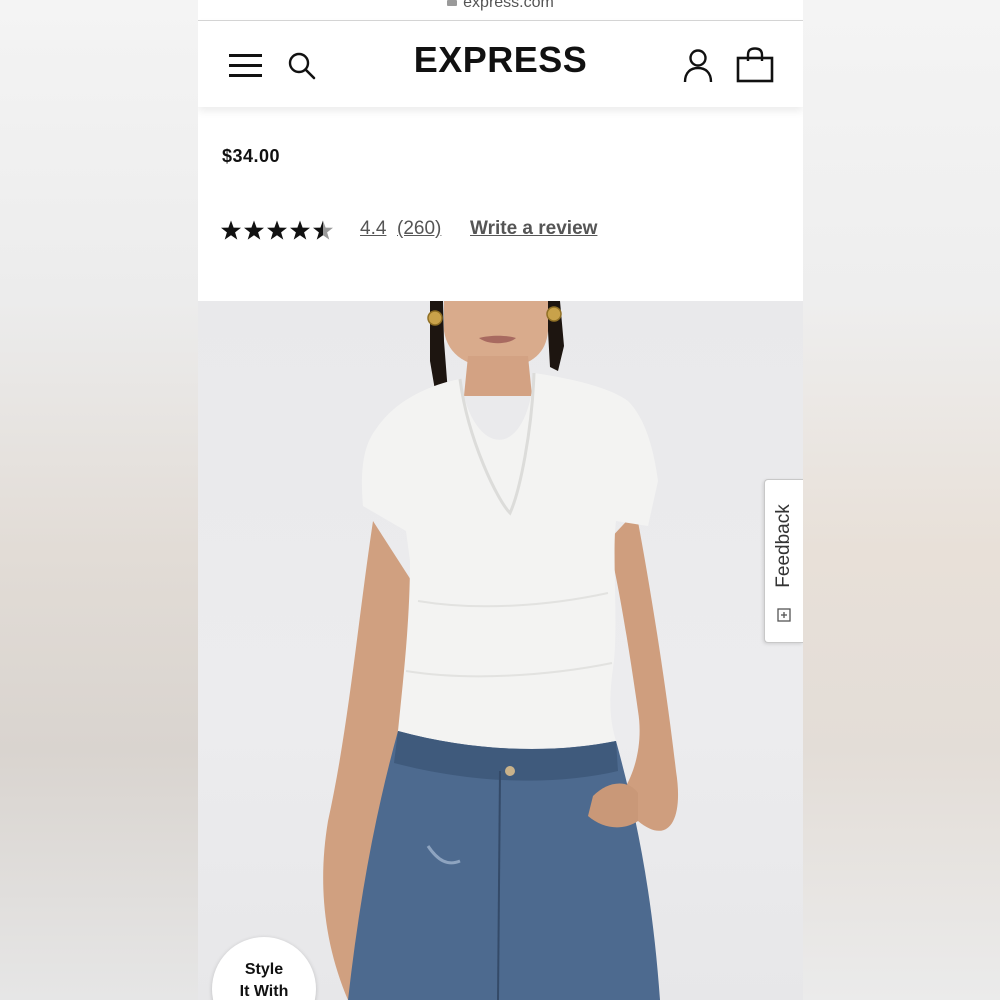 This screenshot has height=1000, width=1000. What do you see at coordinates (533, 229) in the screenshot?
I see `write-review-link: Write a review` at bounding box center [533, 229].